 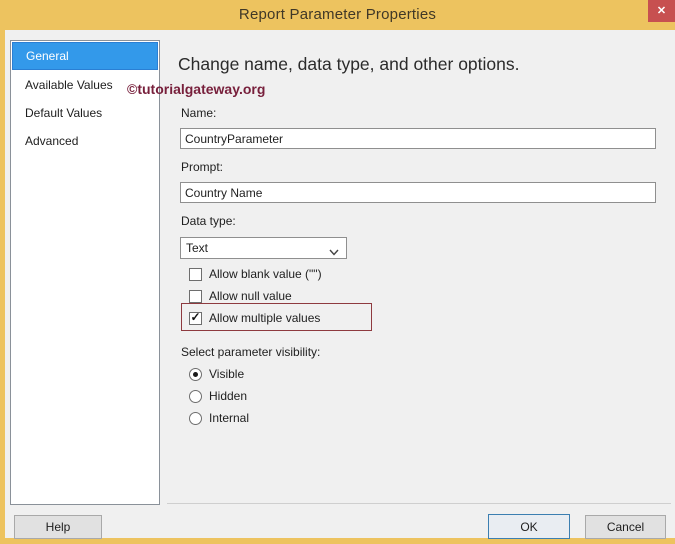 I want to click on radio-selected-icon, so click(x=195, y=374).